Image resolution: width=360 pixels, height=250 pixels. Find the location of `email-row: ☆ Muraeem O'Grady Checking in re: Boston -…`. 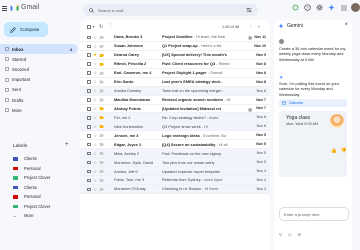

email-row: ☆ Muraeem O'Grady Checking in re: Boston -… is located at coordinates (175, 189).